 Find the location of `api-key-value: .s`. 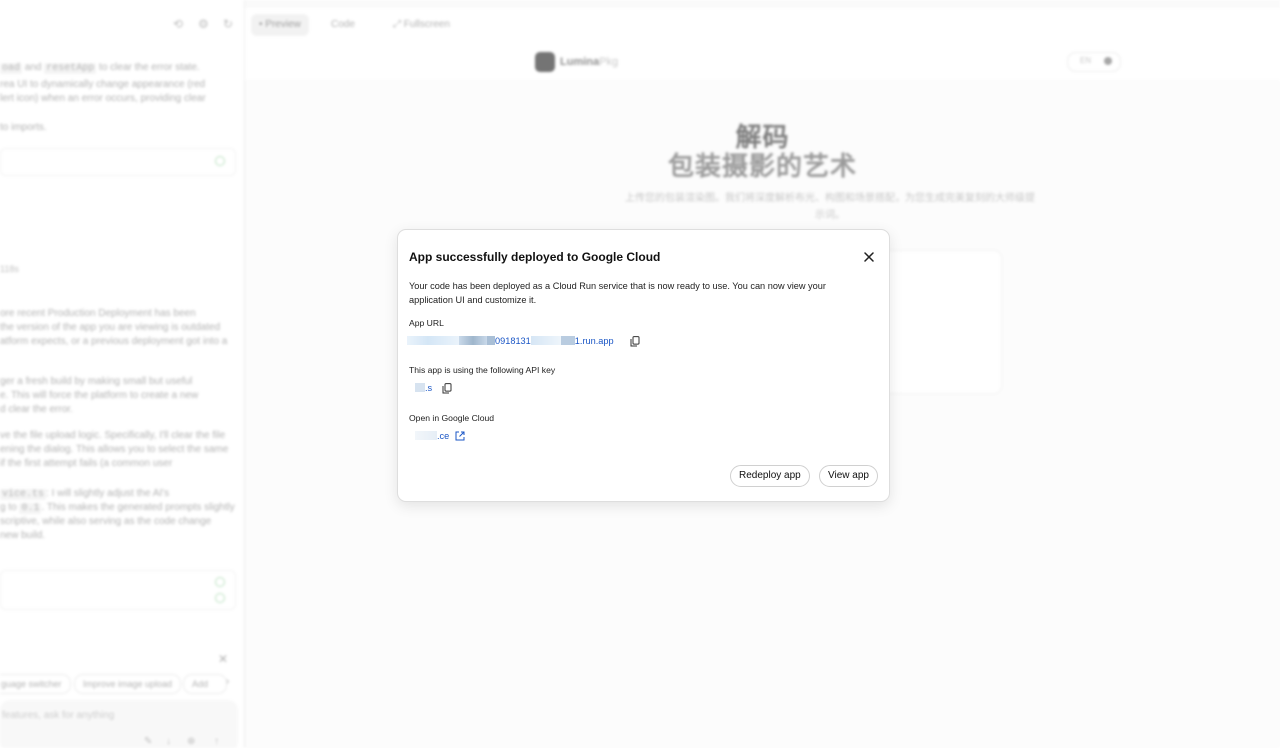

api-key-value: .s is located at coordinates (423, 388).